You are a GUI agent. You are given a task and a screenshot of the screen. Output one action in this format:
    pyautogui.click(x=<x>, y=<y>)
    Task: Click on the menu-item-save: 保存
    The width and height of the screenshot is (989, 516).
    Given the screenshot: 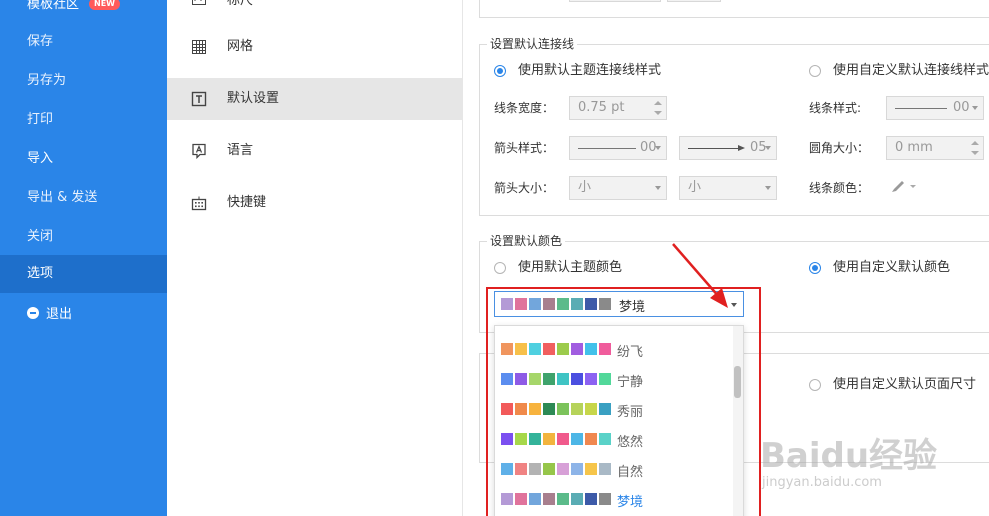 What is the action you would take?
    pyautogui.click(x=83, y=42)
    